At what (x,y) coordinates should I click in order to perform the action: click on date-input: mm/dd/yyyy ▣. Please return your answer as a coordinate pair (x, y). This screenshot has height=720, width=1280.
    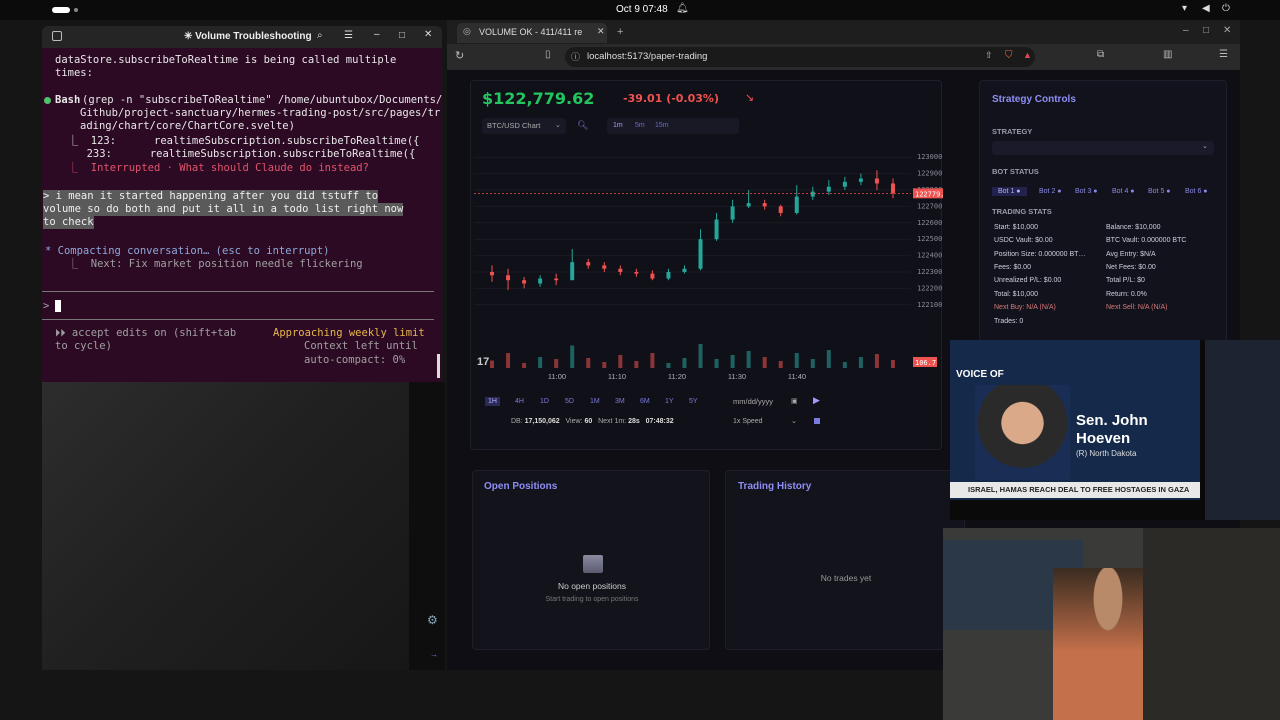
    Looking at the image, I should click on (765, 402).